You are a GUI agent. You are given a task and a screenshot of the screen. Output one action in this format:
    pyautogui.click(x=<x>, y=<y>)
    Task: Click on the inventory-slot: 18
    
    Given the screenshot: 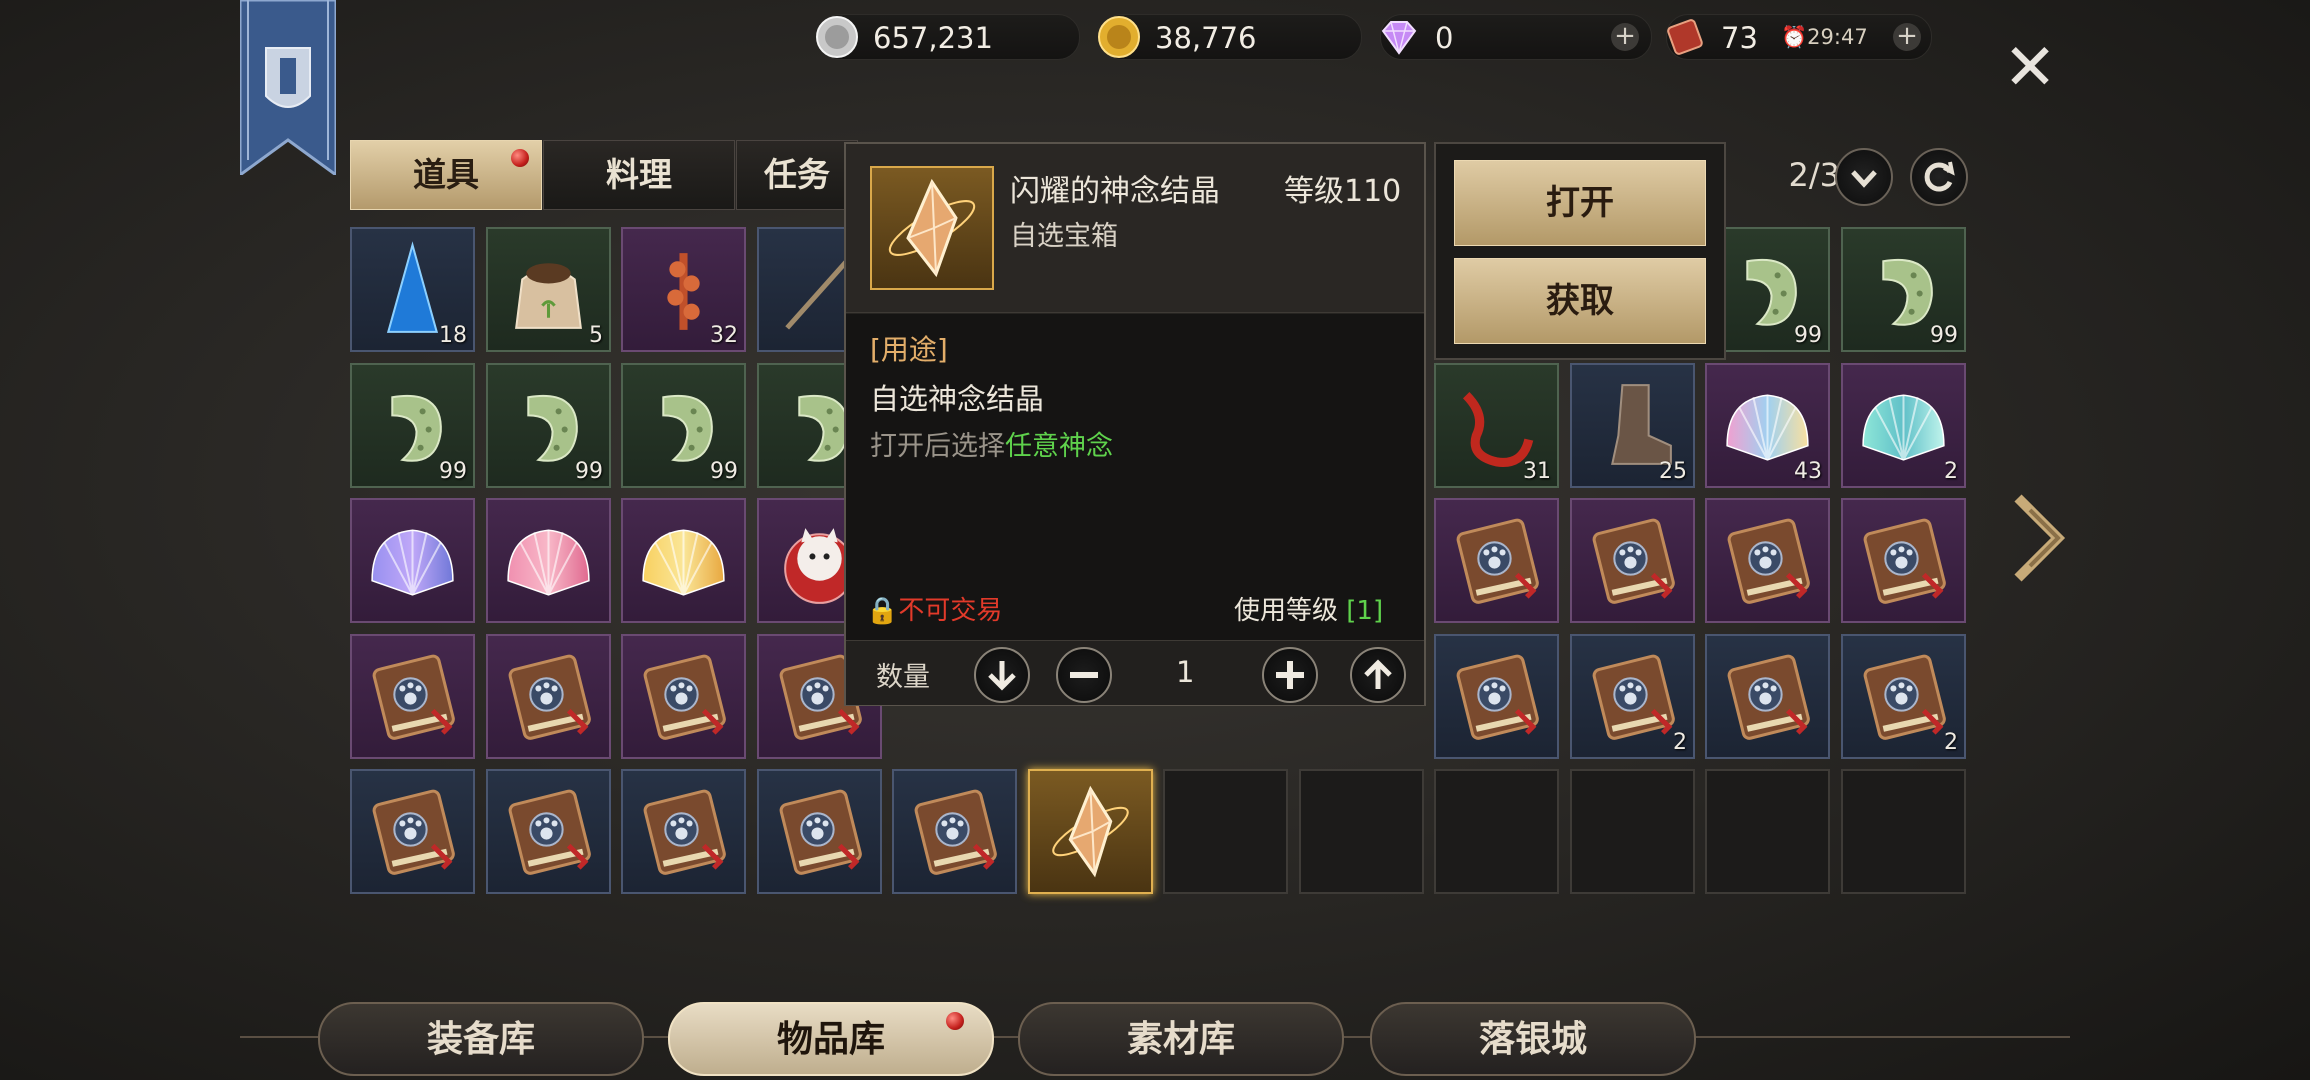 What is the action you would take?
    pyautogui.click(x=412, y=289)
    